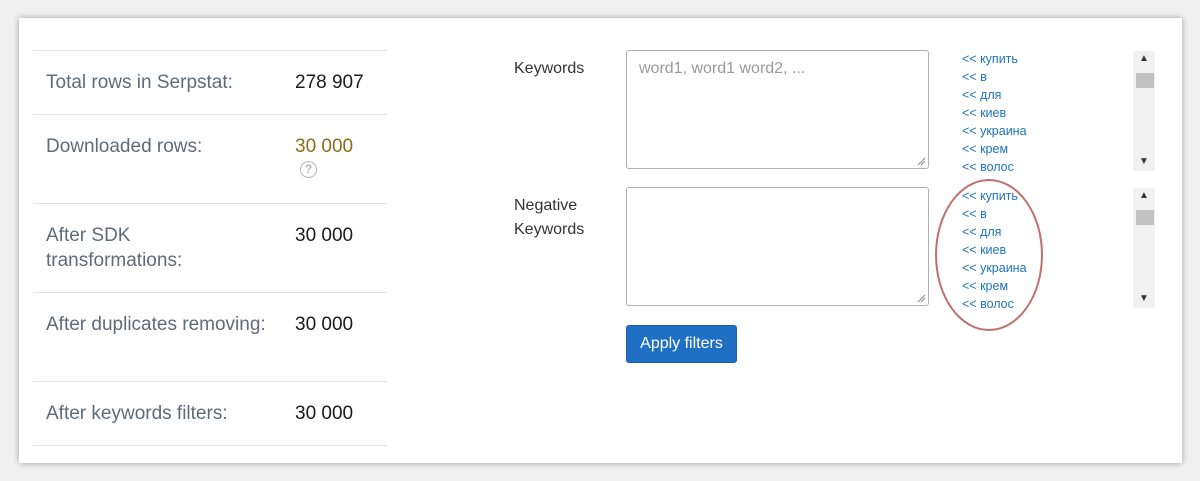  Describe the element at coordinates (114, 248) in the screenshot. I see `stats-label: After SDK transformations:` at that location.